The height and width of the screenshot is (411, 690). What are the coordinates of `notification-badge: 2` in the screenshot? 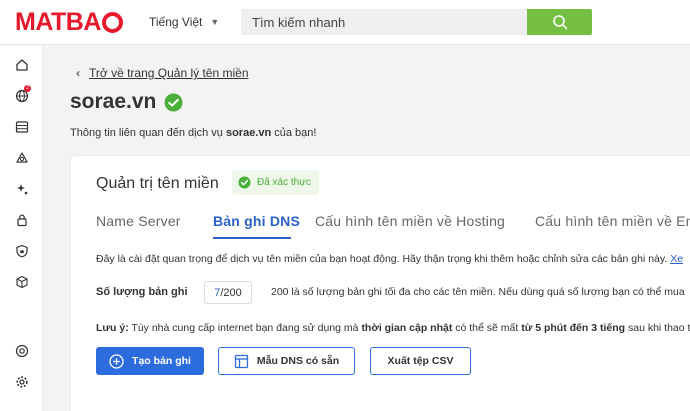 It's located at (27, 88).